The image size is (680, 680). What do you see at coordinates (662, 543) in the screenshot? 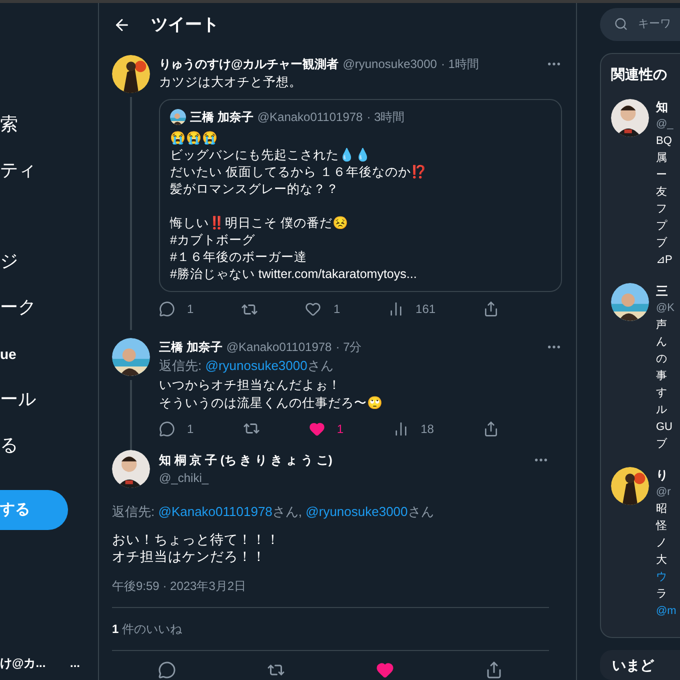
I see `bio-text: ノ` at bounding box center [662, 543].